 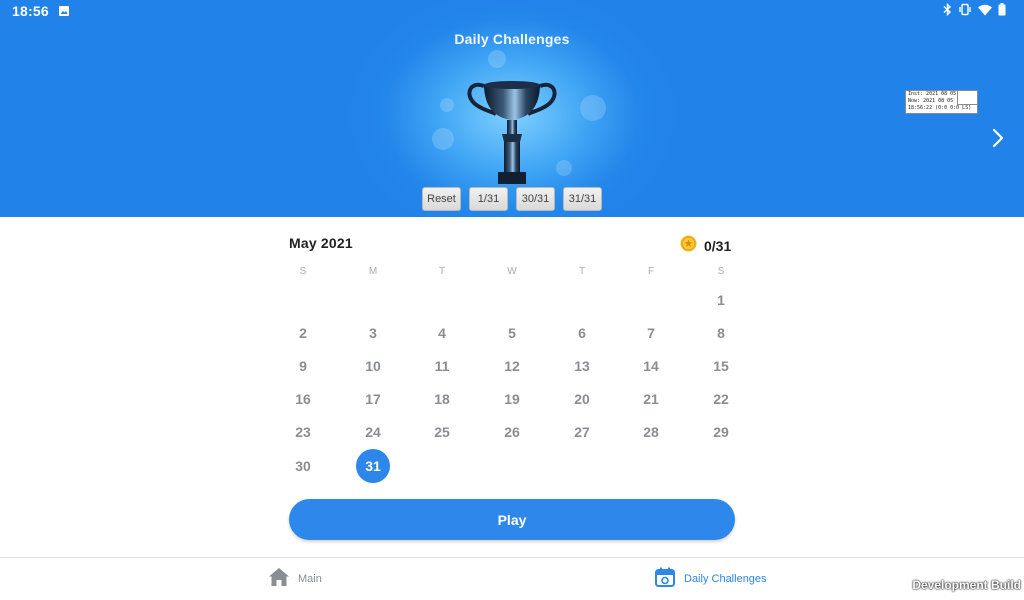 I want to click on calendar-day: 9, so click(x=303, y=366).